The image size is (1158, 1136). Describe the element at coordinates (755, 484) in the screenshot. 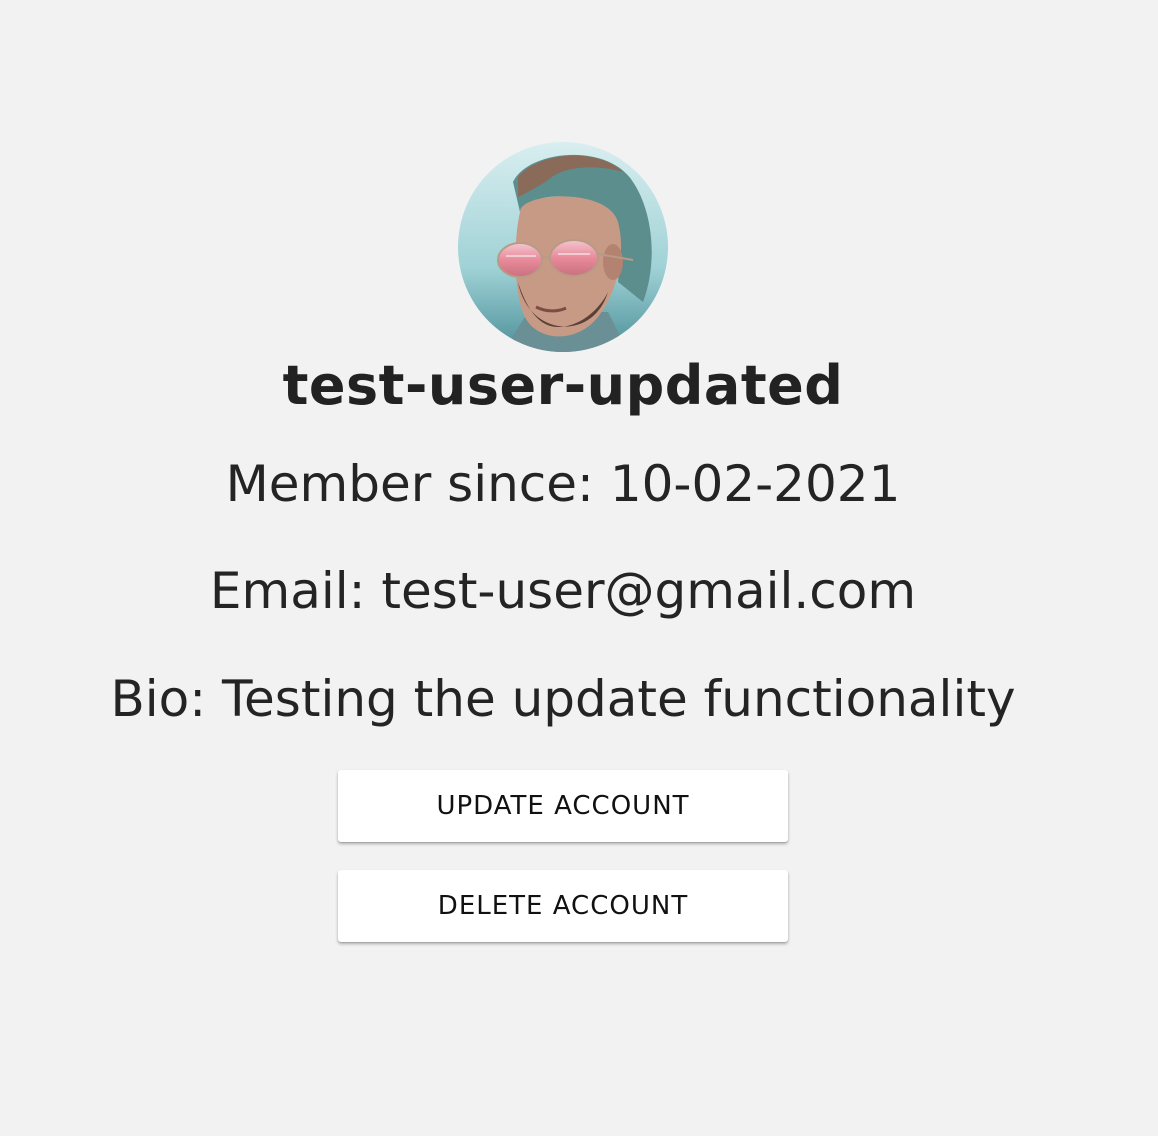

I see `member-since-value: 10-02-2021` at that location.